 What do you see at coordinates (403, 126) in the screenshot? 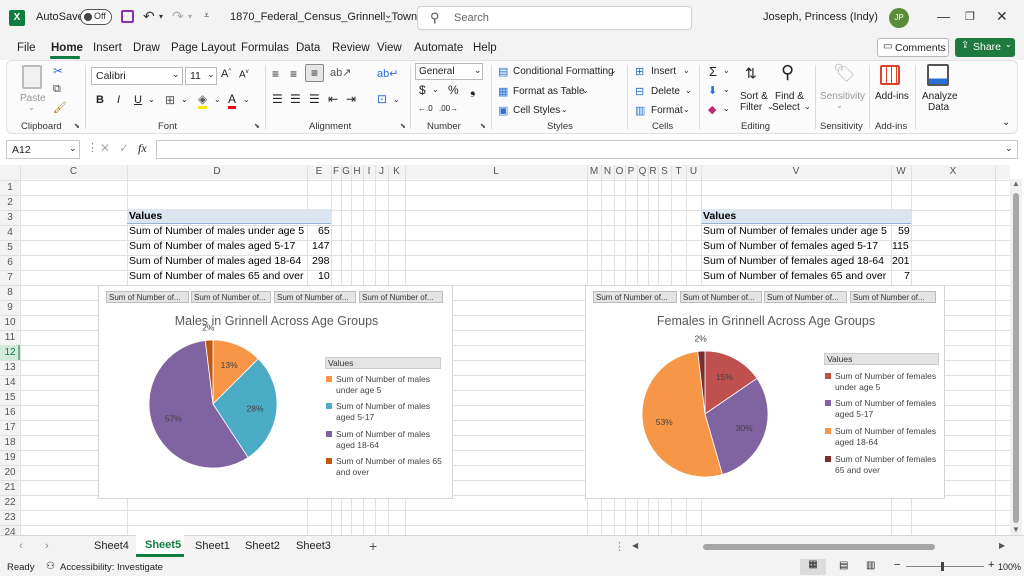
I see `alignment-launcher-icon: ⬊` at bounding box center [403, 126].